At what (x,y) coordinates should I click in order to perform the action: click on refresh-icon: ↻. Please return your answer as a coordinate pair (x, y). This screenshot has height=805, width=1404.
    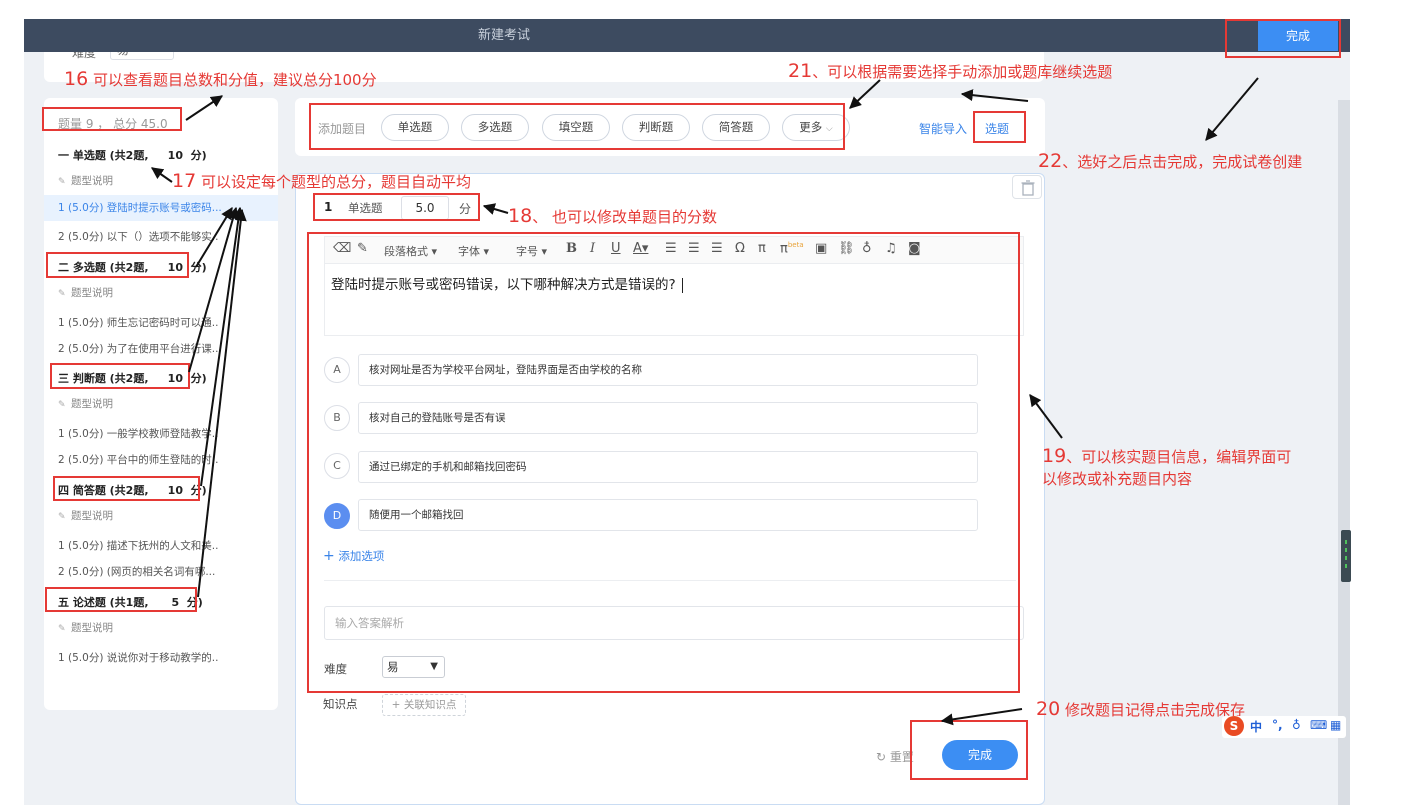
    Looking at the image, I should click on (881, 757).